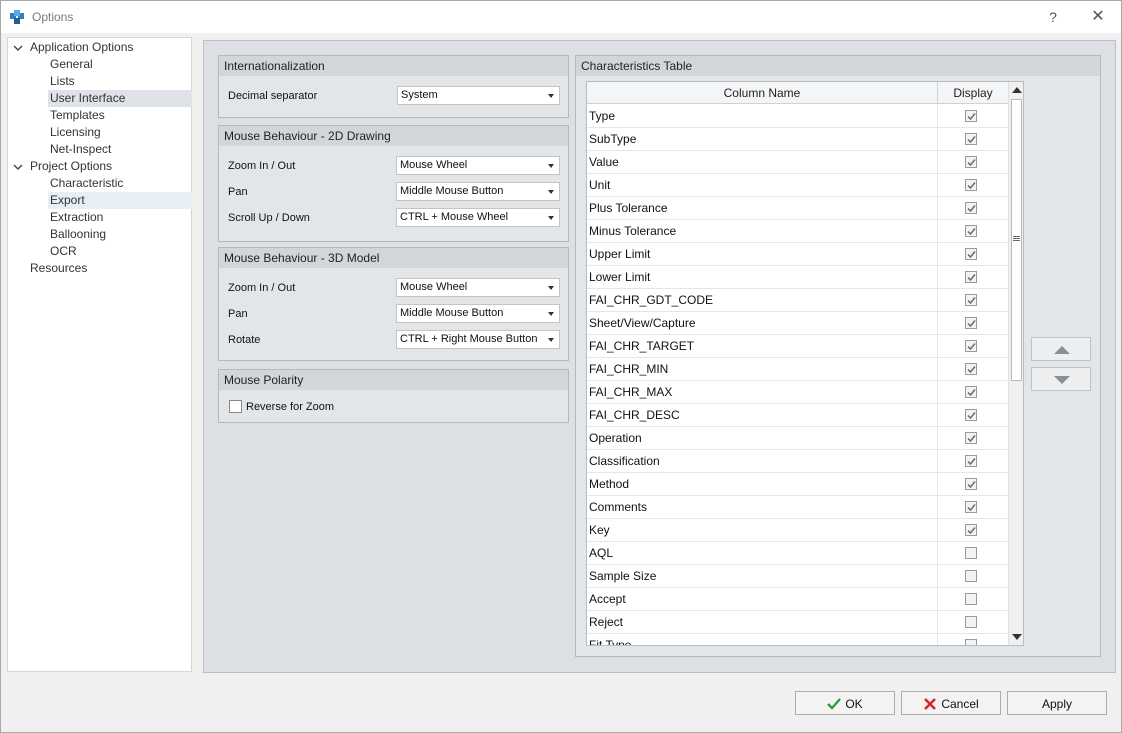 The width and height of the screenshot is (1122, 733). What do you see at coordinates (797, 484) in the screenshot?
I see `table-row: Method` at bounding box center [797, 484].